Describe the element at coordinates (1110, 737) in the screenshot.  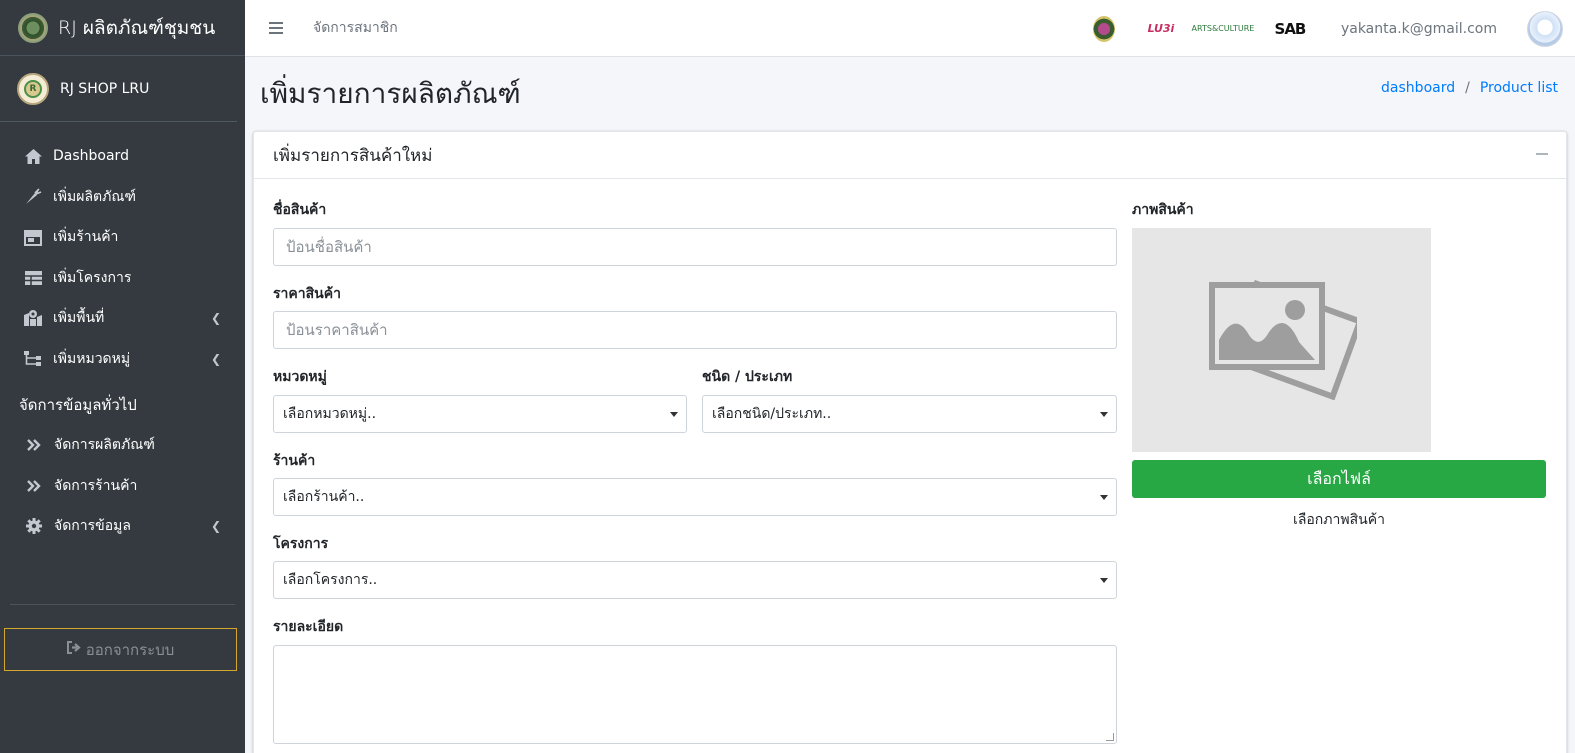
I see `resize-handle` at that location.